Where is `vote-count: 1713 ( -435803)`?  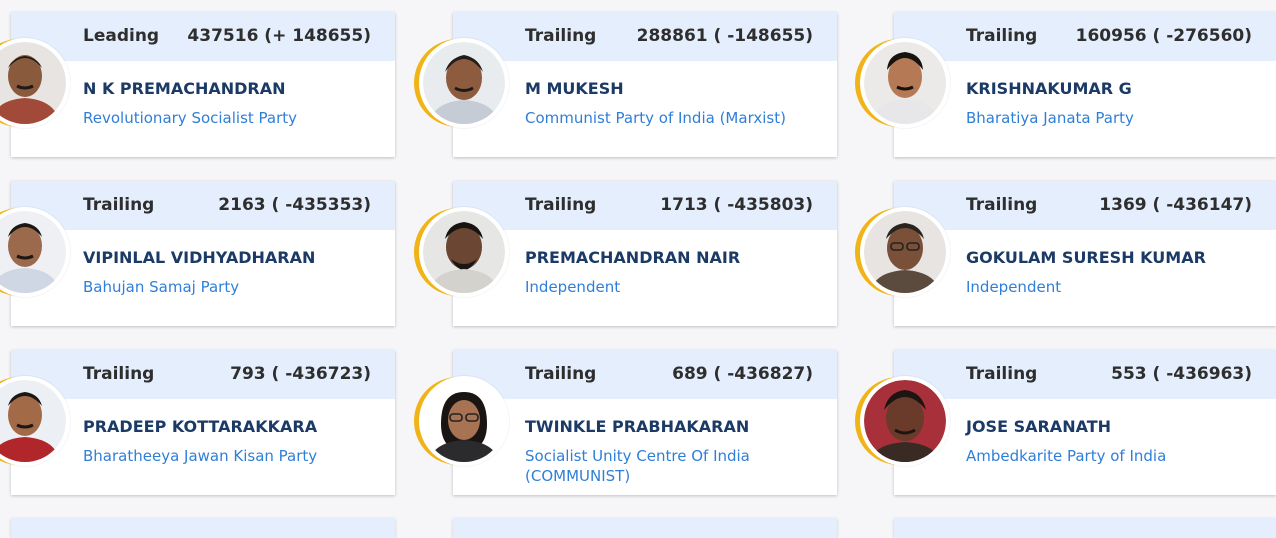
vote-count: 1713 ( -435803) is located at coordinates (736, 205).